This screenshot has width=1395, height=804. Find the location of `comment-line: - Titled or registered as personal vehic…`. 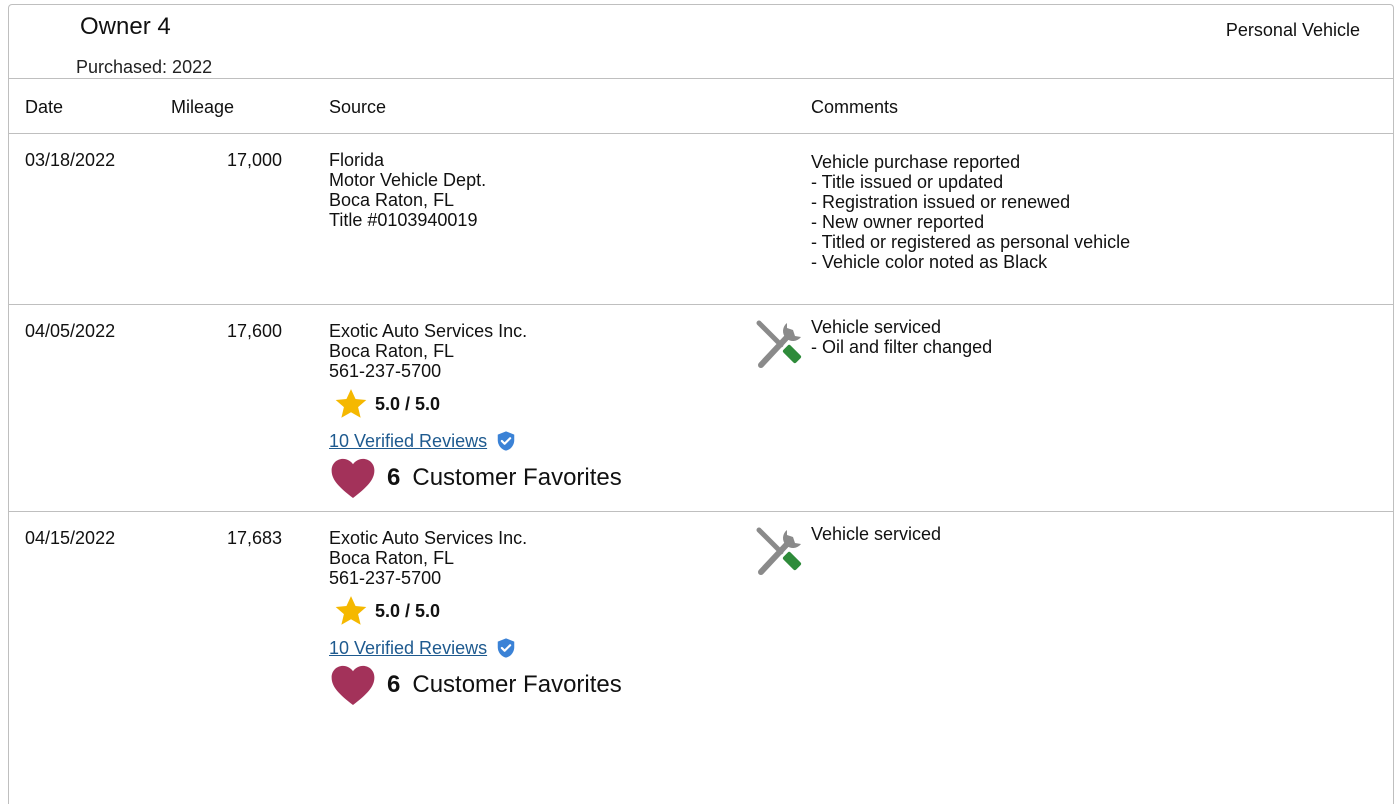

comment-line: - Titled or registered as personal vehic… is located at coordinates (971, 242).